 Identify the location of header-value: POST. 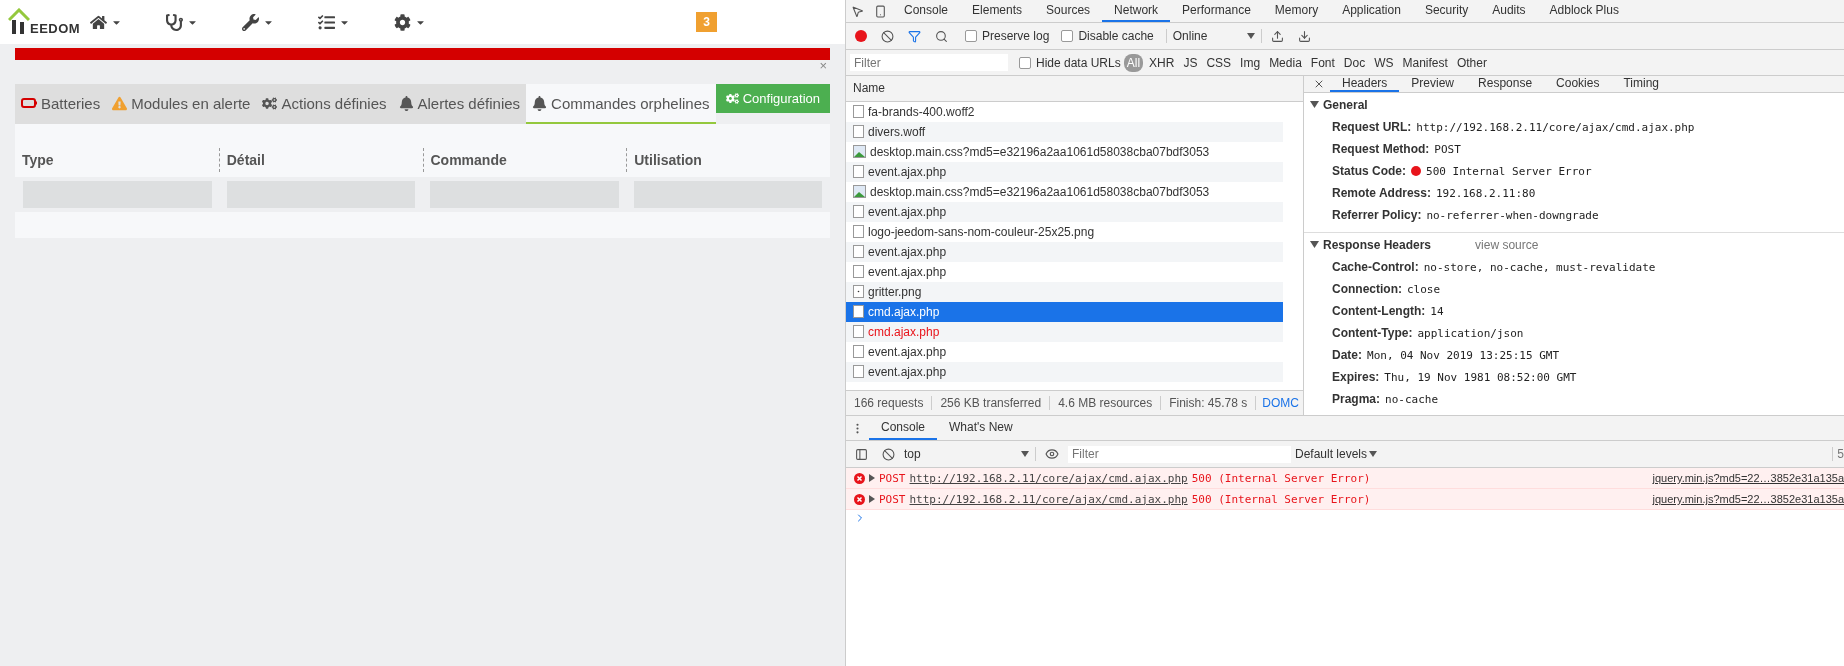
(1447, 149).